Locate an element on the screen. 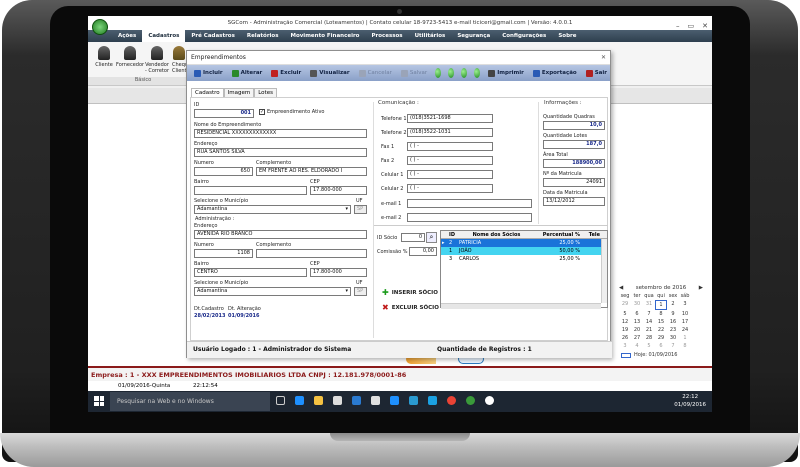 Image resolution: width=800 pixels, height=467 pixels. calendar-day: 13 is located at coordinates (637, 322).